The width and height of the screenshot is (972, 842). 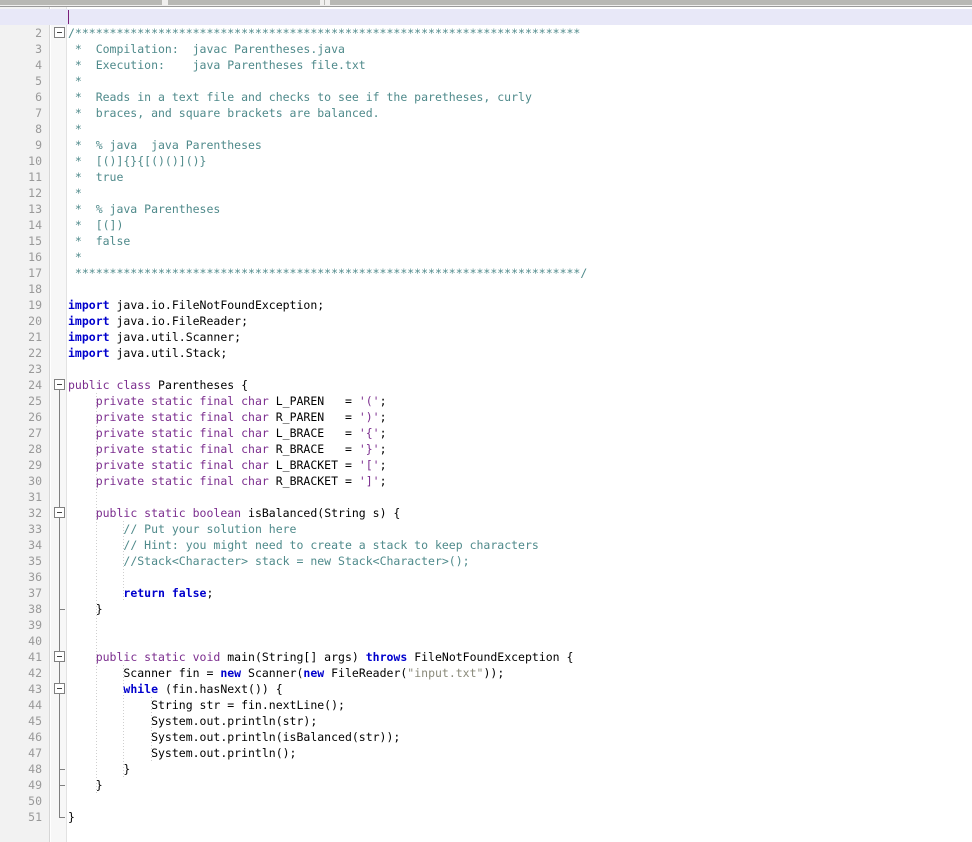 I want to click on code-line: import java.util.Stack;, so click(x=520, y=353).